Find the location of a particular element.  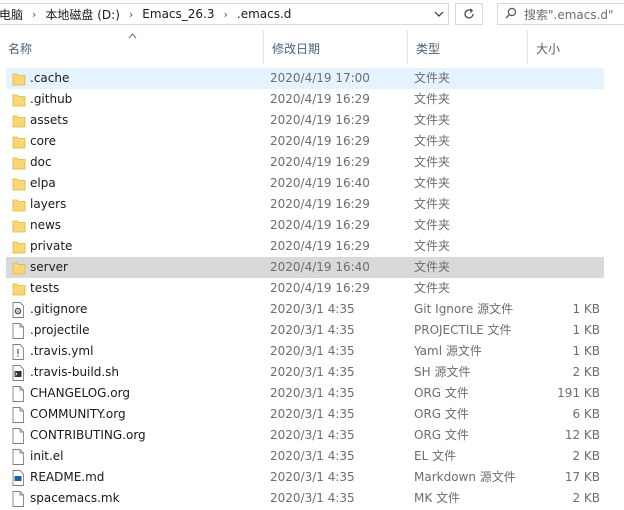

folder-row: .github 2020/4/19 16:29 文件夹 is located at coordinates (305, 99).